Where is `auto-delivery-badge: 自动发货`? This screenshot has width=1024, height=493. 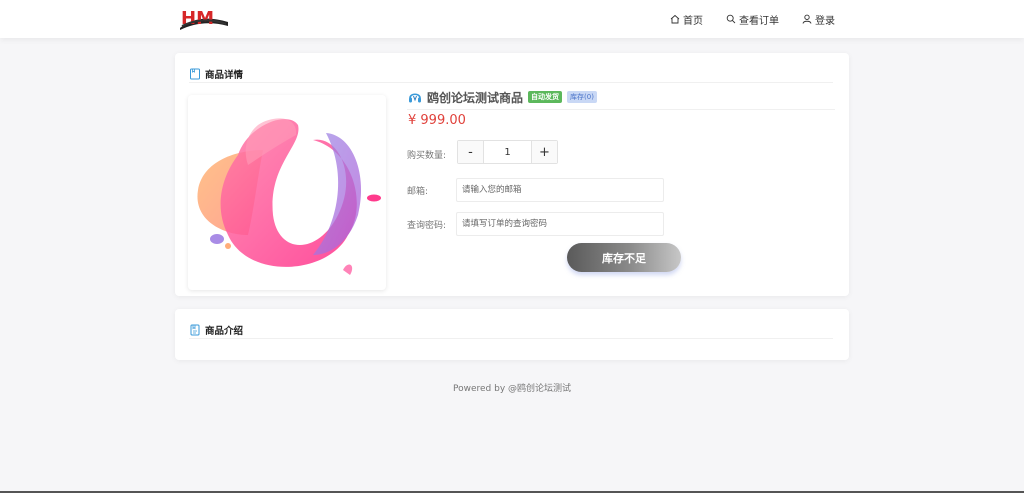
auto-delivery-badge: 自动发货 is located at coordinates (545, 97).